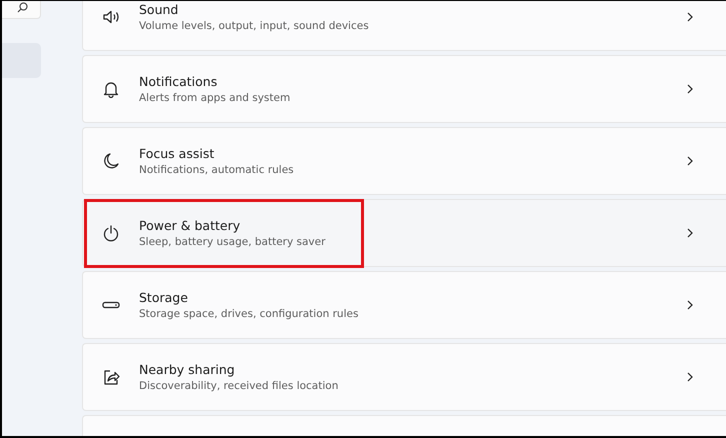  Describe the element at coordinates (232, 242) in the screenshot. I see `setting-description: Sleep, battery usage, battery saver` at that location.